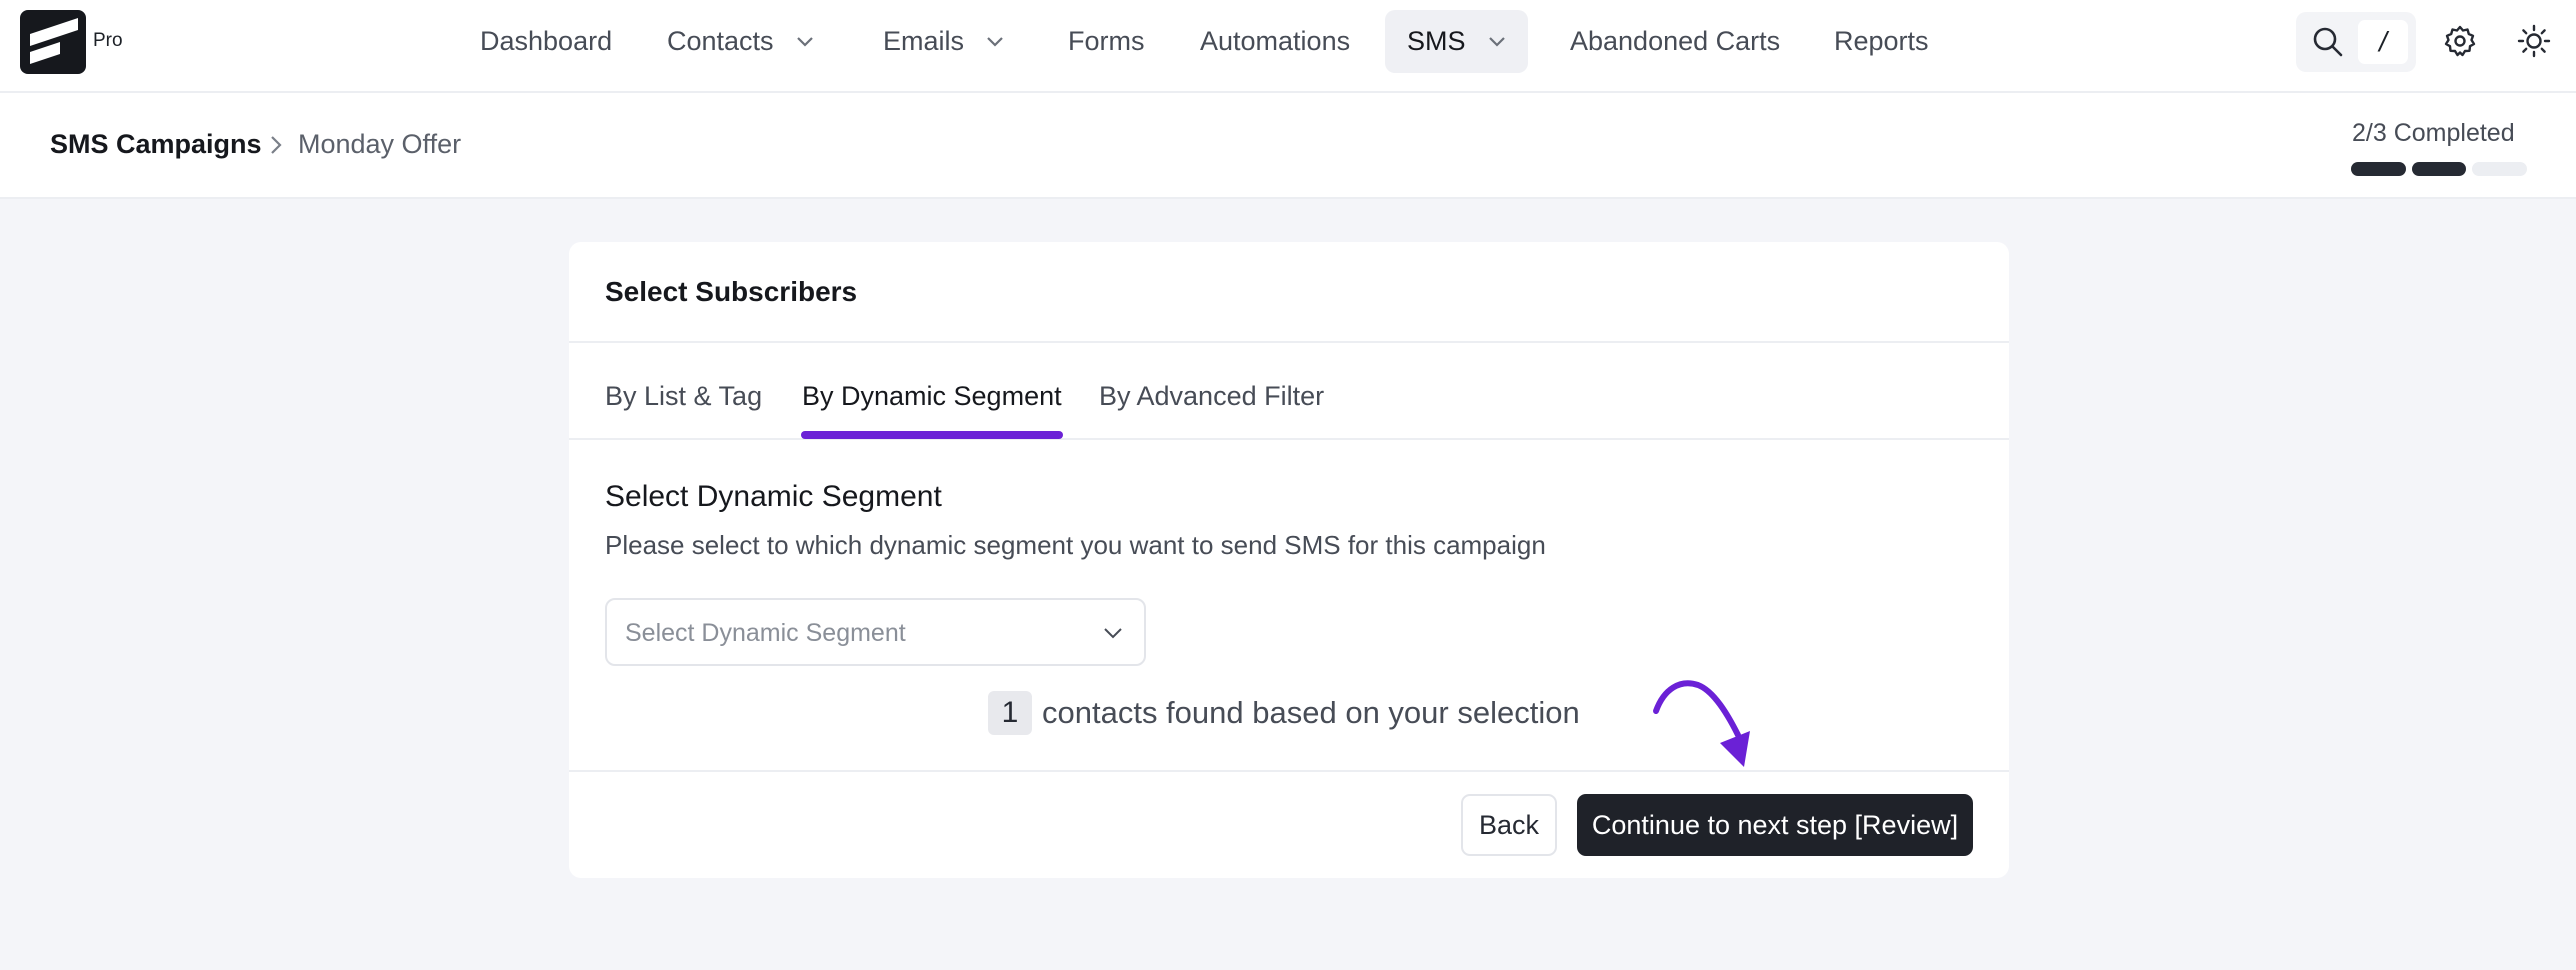 The height and width of the screenshot is (970, 2576). I want to click on contacts-count-text: contacts found based on your selection, so click(1311, 712).